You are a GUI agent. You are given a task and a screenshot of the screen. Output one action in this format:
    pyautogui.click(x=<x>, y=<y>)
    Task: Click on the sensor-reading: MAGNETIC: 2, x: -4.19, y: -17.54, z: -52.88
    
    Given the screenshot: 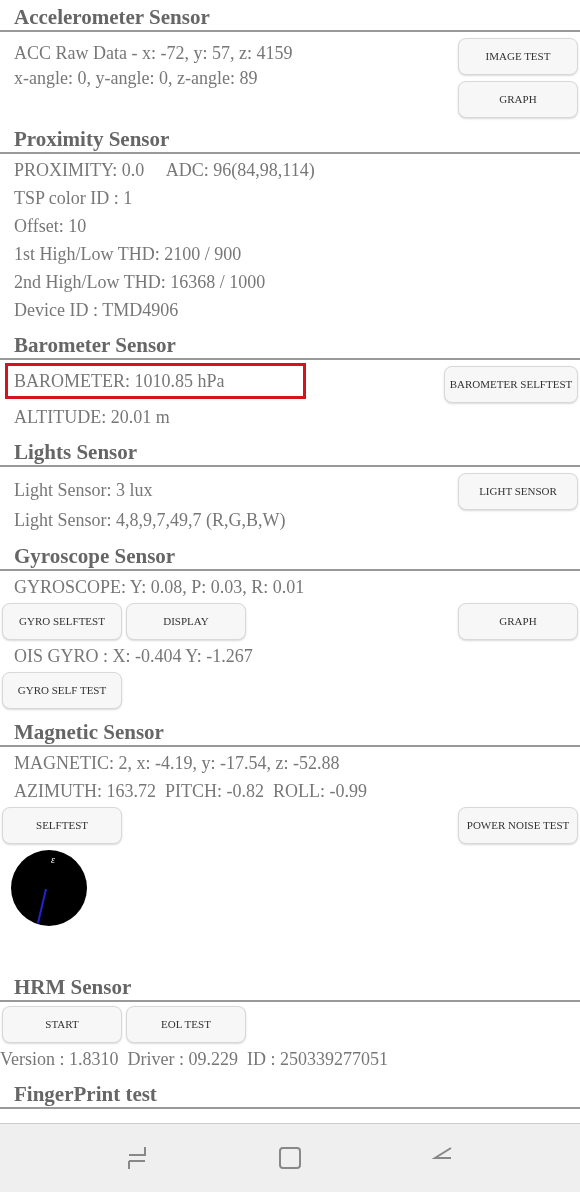 What is the action you would take?
    pyautogui.click(x=177, y=763)
    